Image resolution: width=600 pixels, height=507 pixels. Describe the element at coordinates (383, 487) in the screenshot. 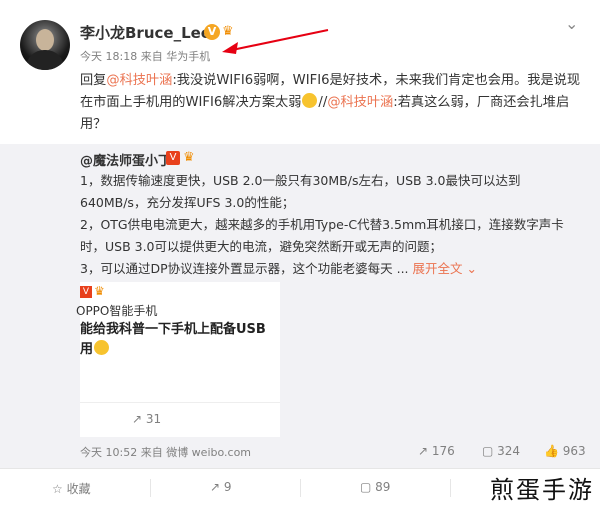

I see `comment-count: 89` at that location.